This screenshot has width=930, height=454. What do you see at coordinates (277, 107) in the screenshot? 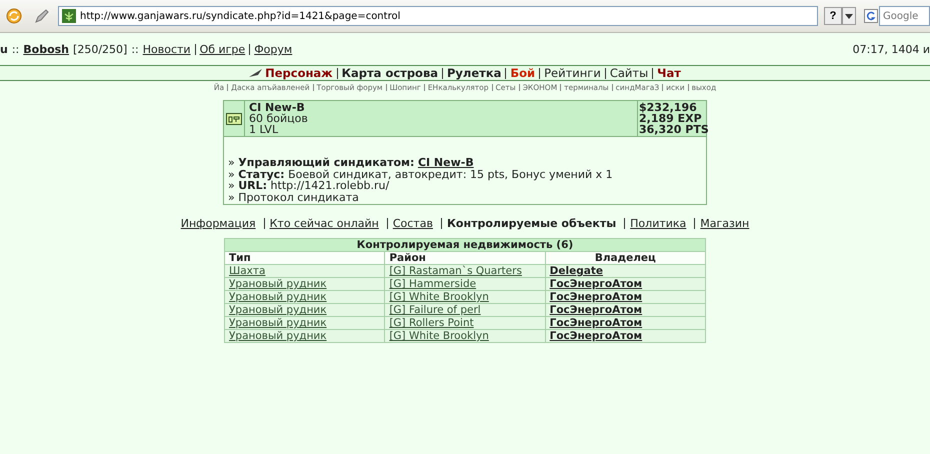
I see `syndicate-name: CI New-B` at bounding box center [277, 107].